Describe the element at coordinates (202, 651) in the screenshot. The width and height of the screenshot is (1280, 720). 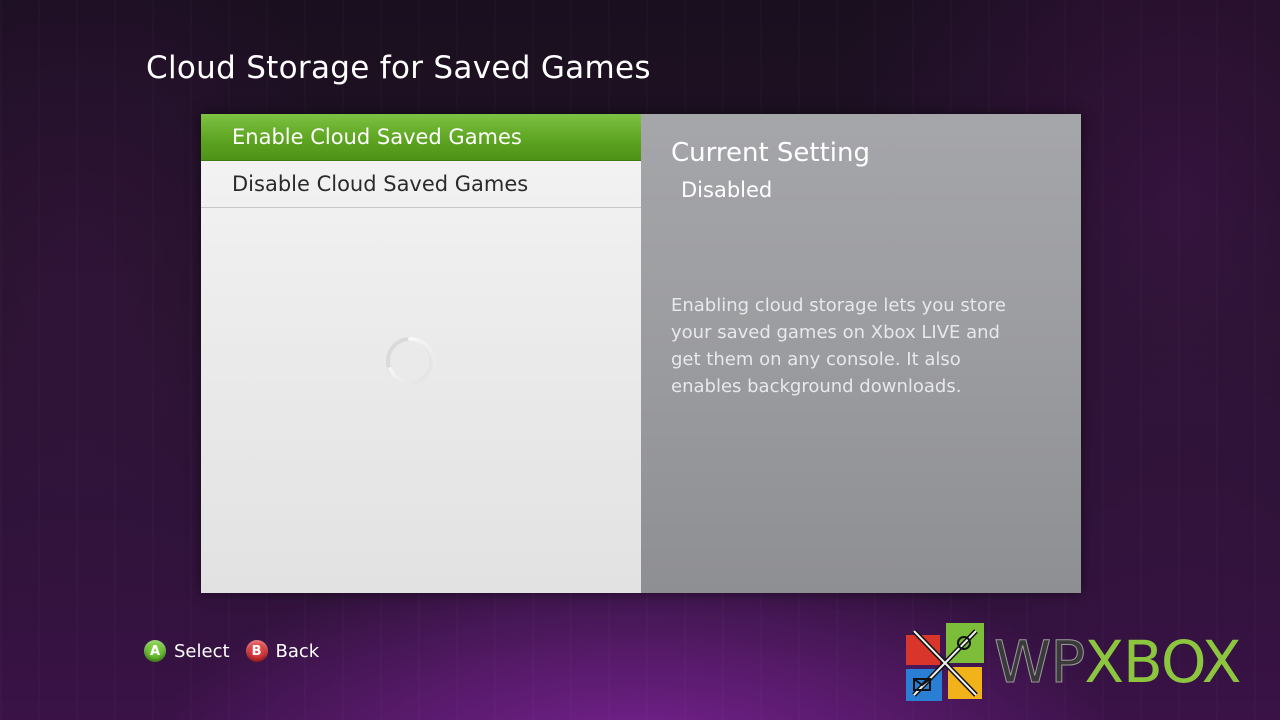
I see `select-hint-label: Select` at that location.